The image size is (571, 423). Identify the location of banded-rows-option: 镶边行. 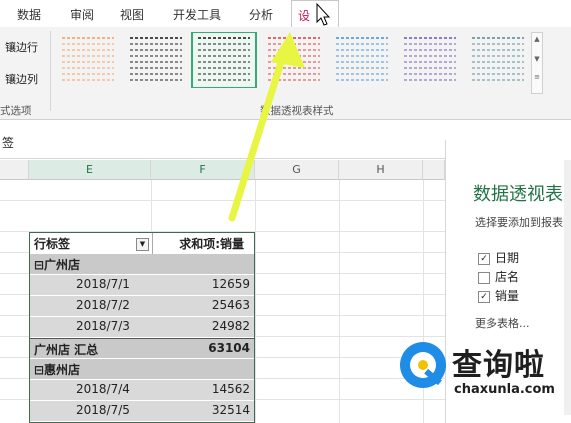
(21, 47).